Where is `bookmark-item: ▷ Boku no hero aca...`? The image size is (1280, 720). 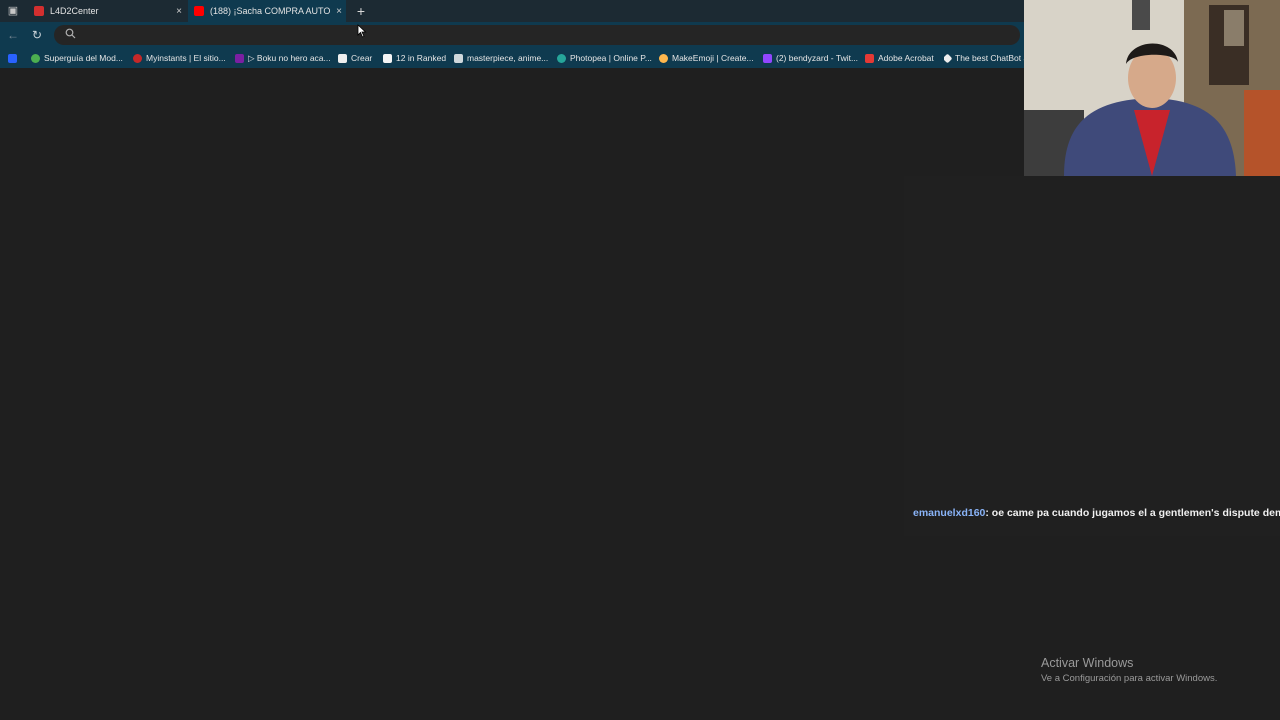 bookmark-item: ▷ Boku no hero aca... is located at coordinates (283, 58).